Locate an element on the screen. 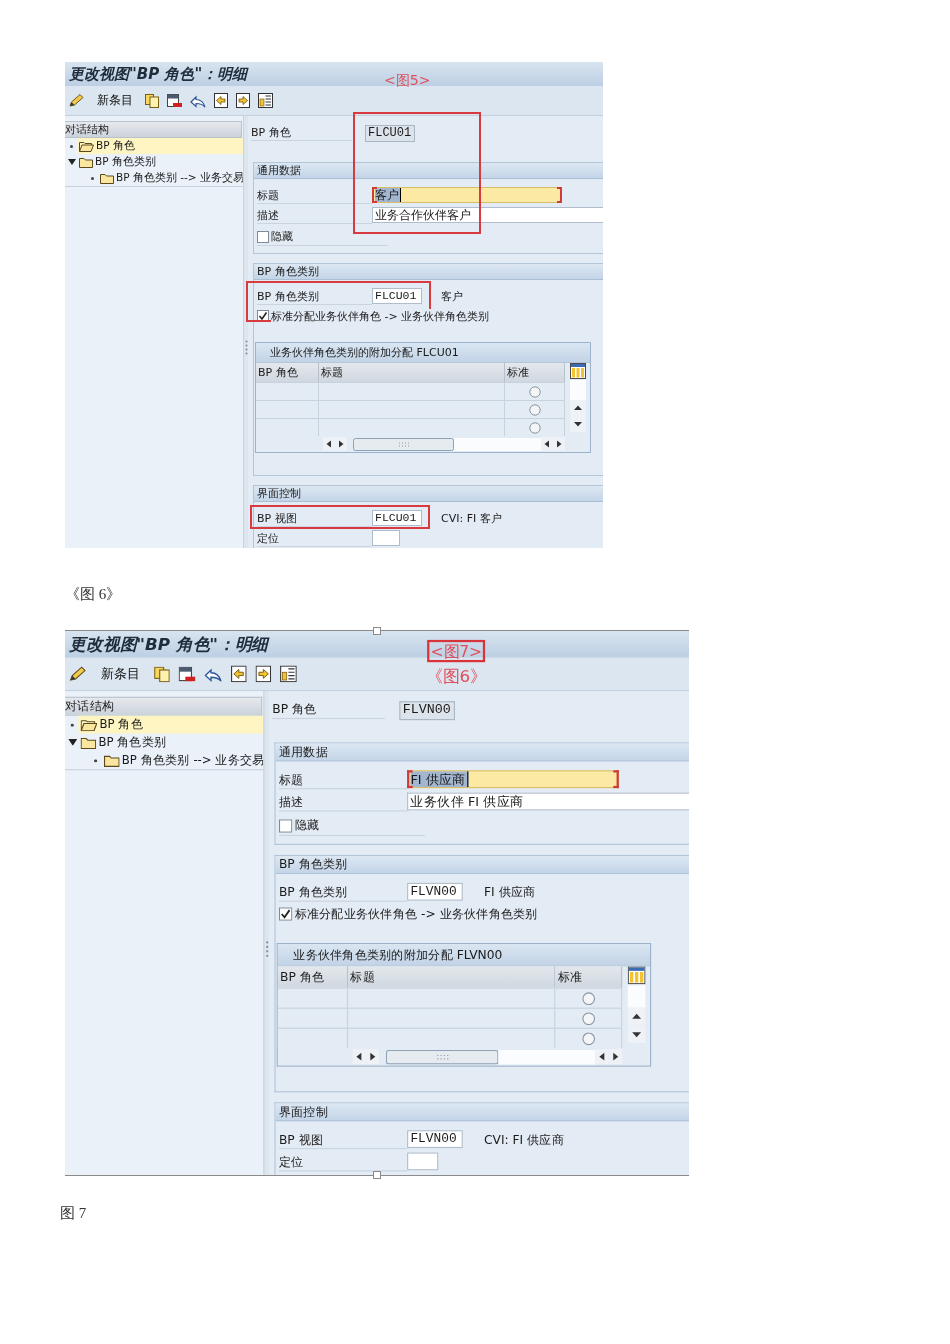 The image size is (950, 1344). input-field: 业务伙伴 FI 供应商 is located at coordinates (548, 801).